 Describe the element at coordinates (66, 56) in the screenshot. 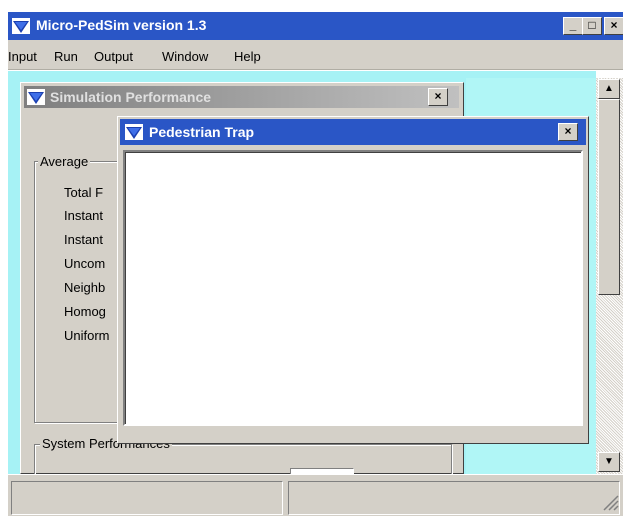

I see `menu-run: Run` at that location.